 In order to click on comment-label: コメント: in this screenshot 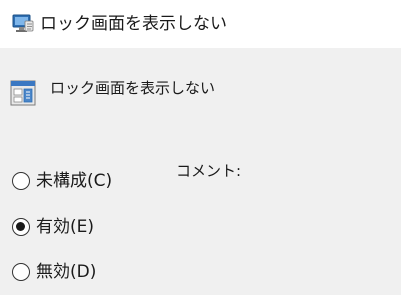, I will do `click(209, 171)`.